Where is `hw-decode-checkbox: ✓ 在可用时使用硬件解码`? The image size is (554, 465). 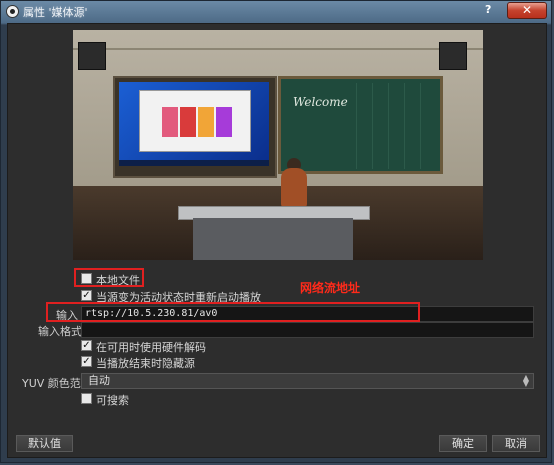
hw-decode-checkbox: ✓ 在可用时使用硬件解码 is located at coordinates (181, 346).